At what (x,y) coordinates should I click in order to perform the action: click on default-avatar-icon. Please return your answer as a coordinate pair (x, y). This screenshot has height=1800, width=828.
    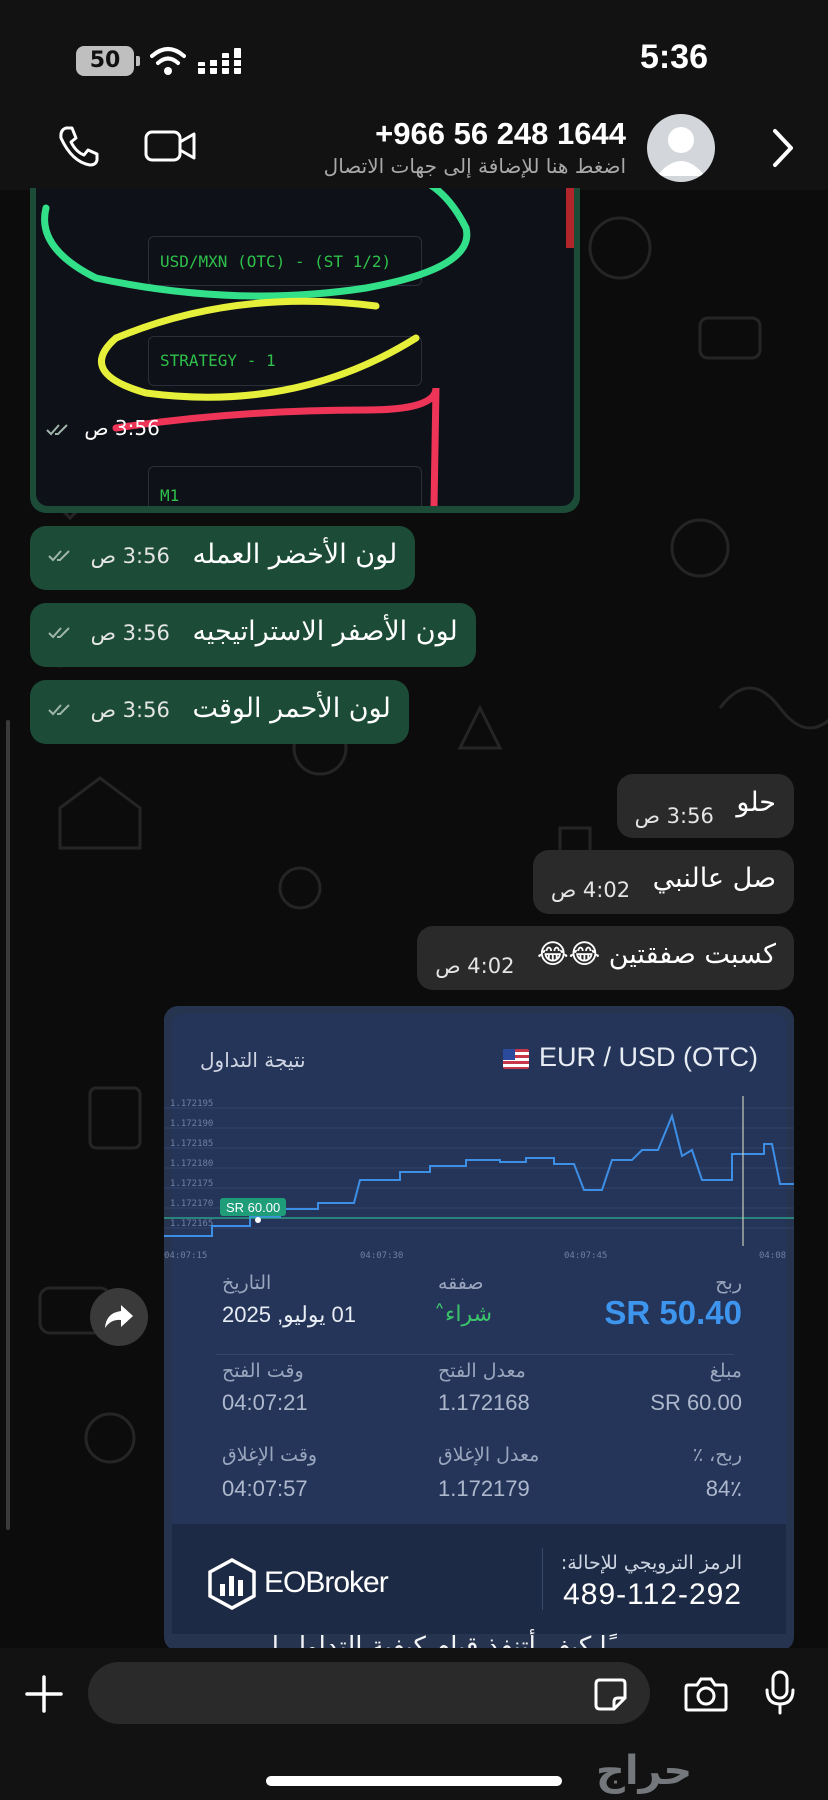
    Looking at the image, I should click on (681, 151).